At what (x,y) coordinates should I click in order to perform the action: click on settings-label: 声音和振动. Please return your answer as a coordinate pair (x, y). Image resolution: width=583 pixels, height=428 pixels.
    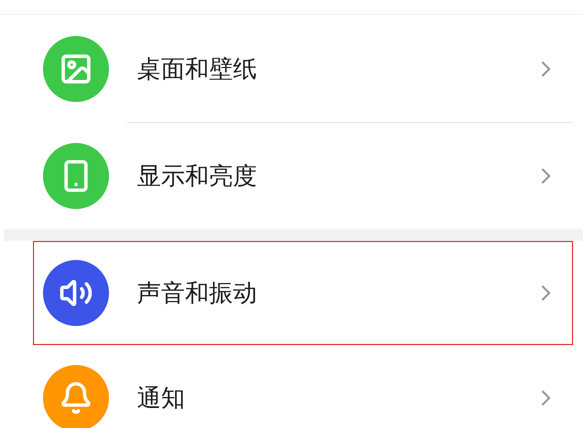
    Looking at the image, I should click on (197, 293).